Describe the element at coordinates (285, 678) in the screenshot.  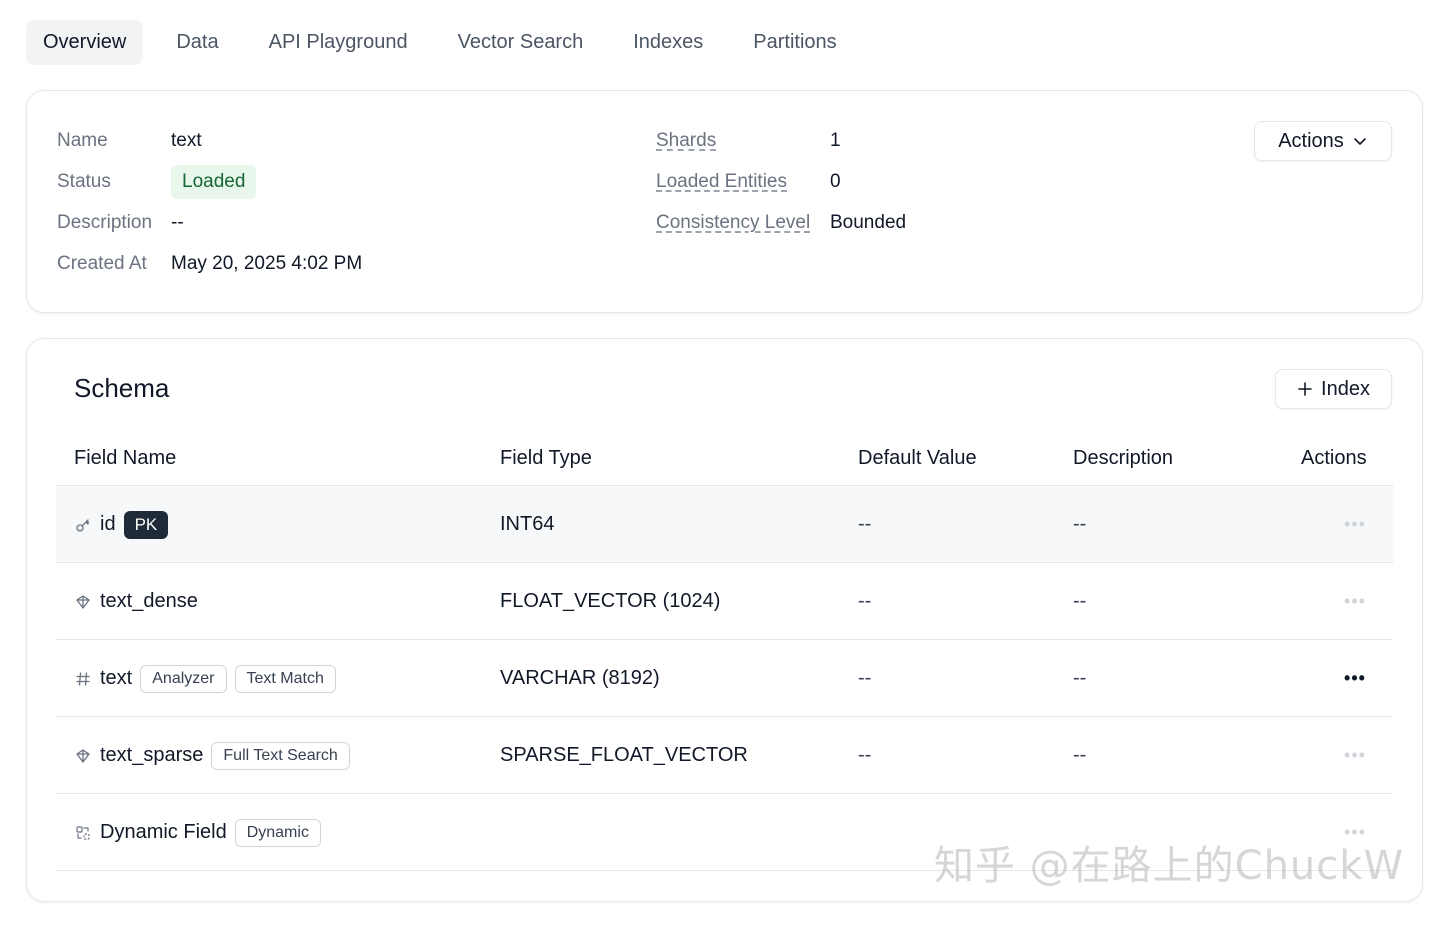
I see `text-match-tag: Text Match` at that location.